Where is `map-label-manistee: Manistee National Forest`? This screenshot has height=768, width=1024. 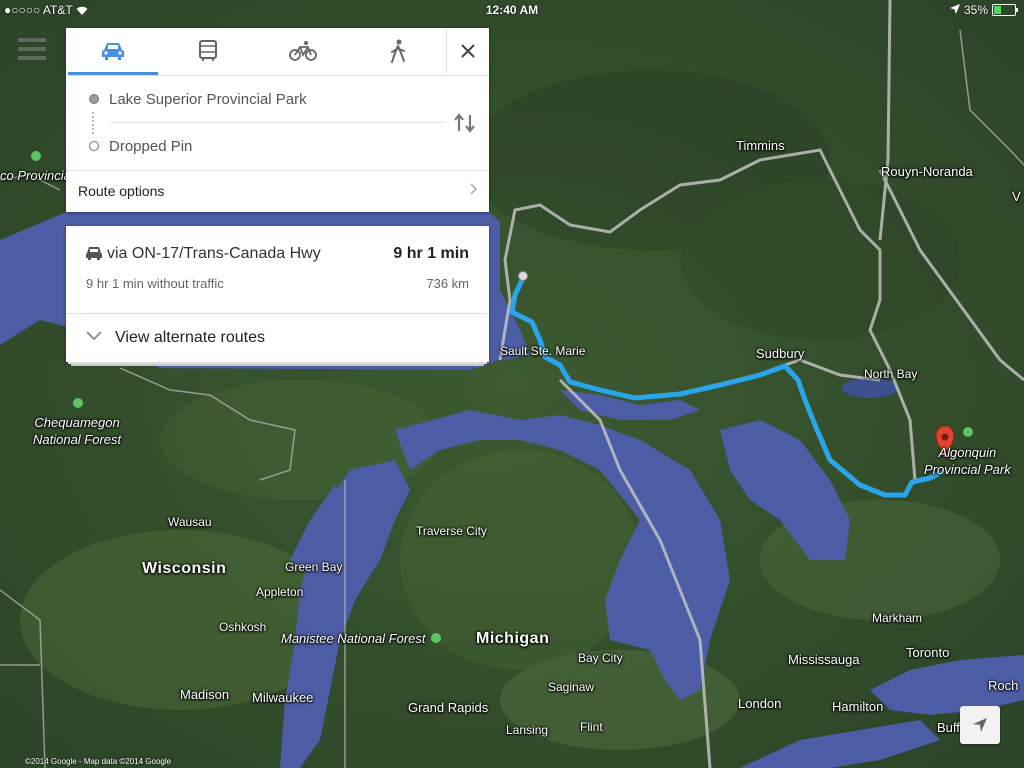
map-label-manistee: Manistee National Forest is located at coordinates (353, 638).